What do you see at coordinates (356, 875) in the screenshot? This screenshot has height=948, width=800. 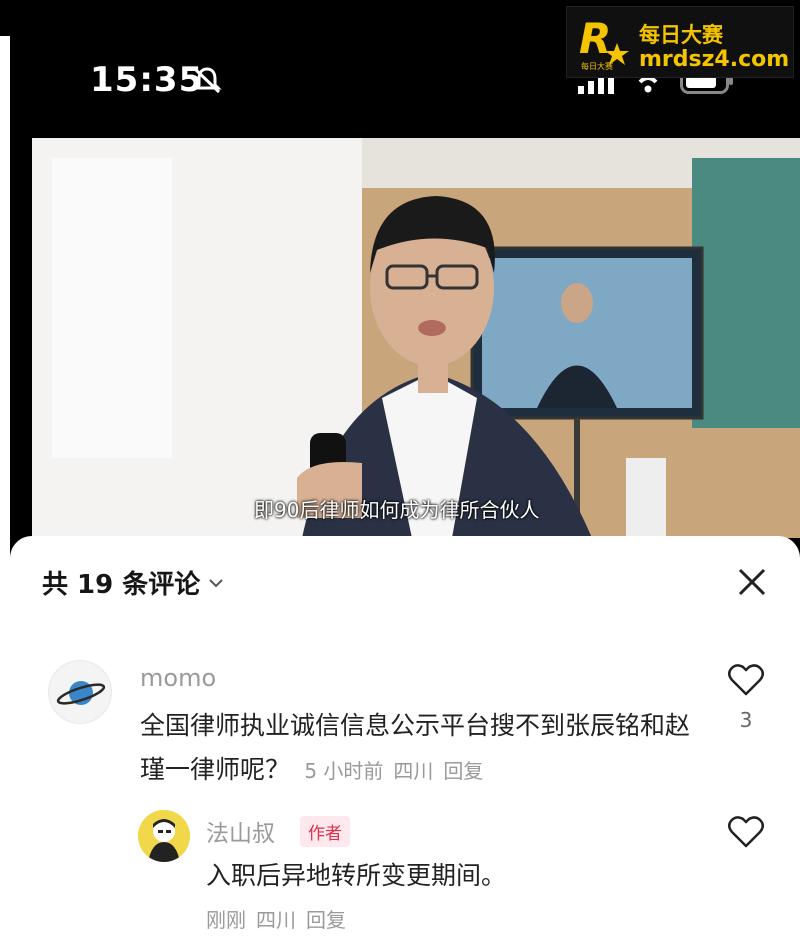 I see `comment-body: 入职后异地转所变更期间。` at bounding box center [356, 875].